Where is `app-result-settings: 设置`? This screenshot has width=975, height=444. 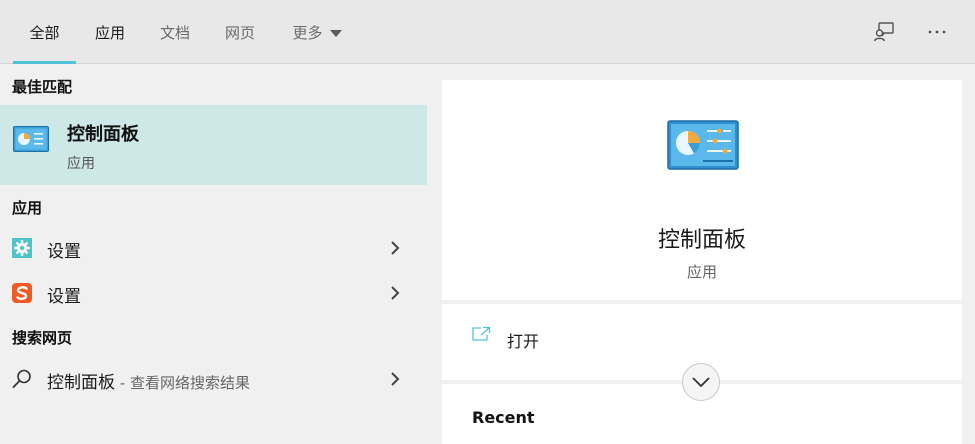
app-result-settings: 设置 is located at coordinates (213, 248).